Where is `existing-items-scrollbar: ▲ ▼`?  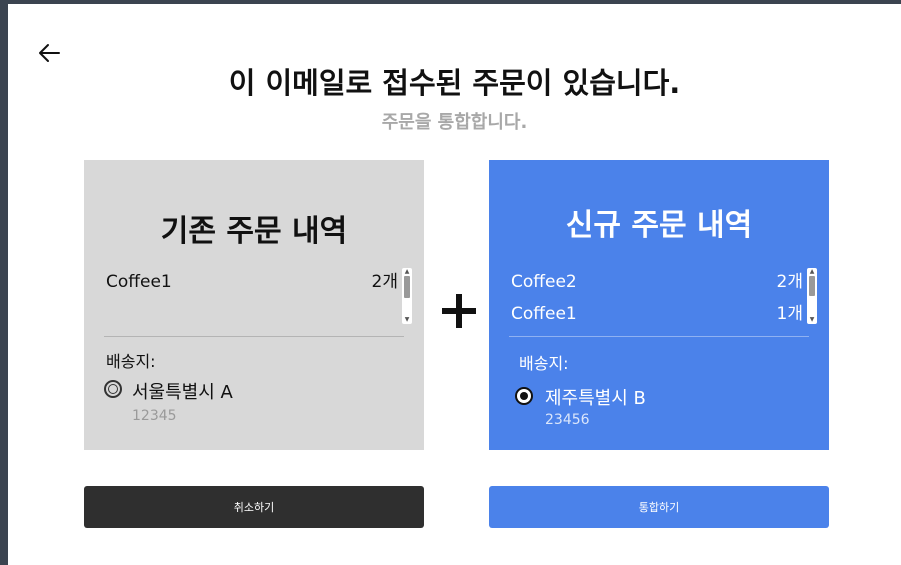 existing-items-scrollbar: ▲ ▼ is located at coordinates (407, 296).